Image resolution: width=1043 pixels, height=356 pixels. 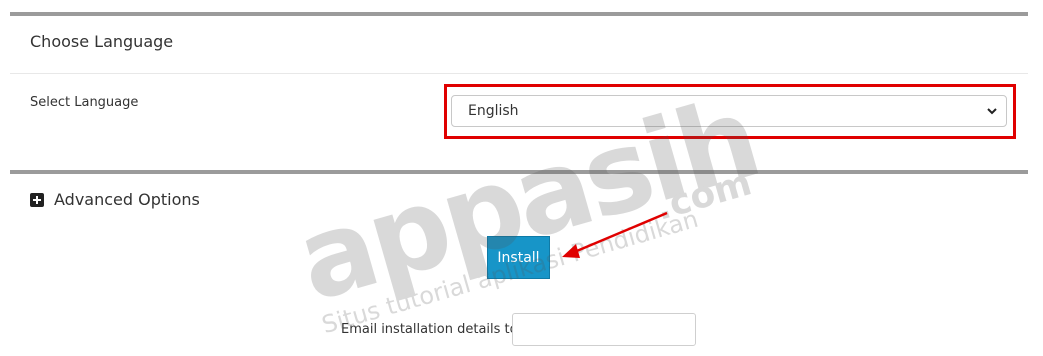 What do you see at coordinates (102, 41) in the screenshot?
I see `section-title: Choose Language` at bounding box center [102, 41].